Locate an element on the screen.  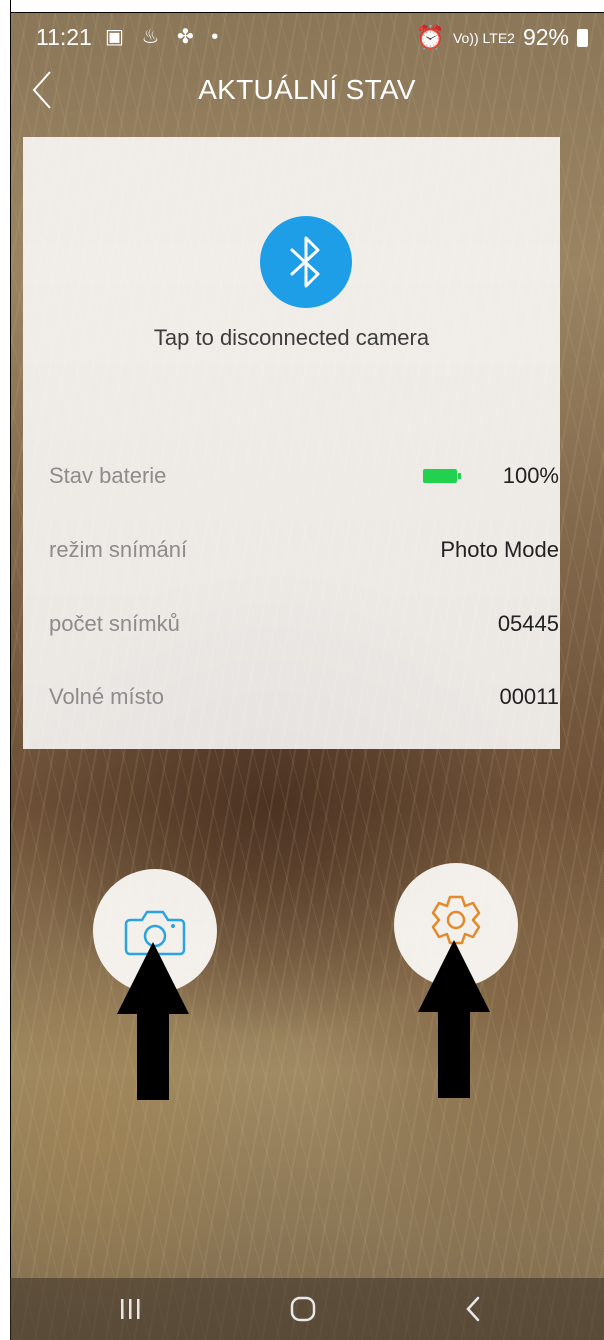
back-icon is located at coordinates (473, 1309).